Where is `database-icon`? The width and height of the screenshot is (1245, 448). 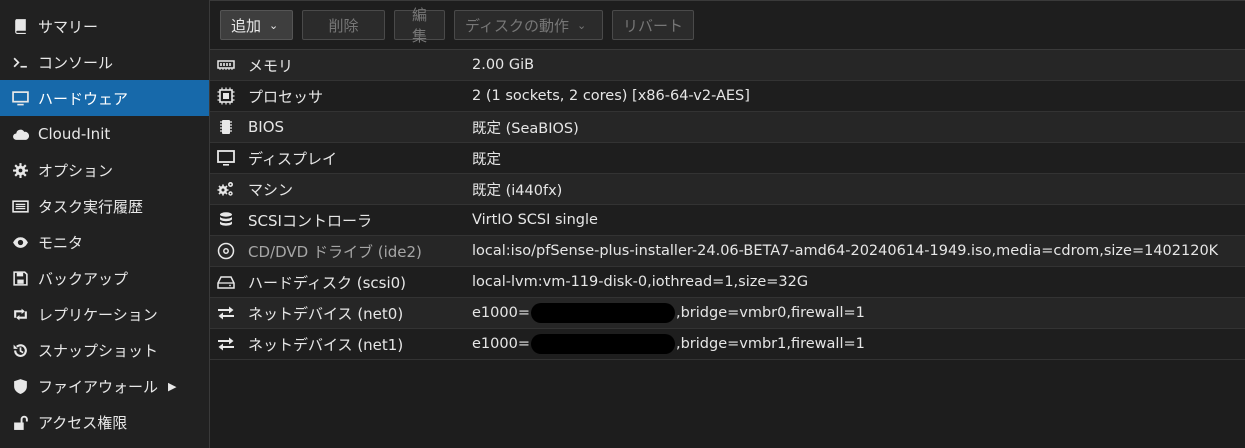 database-icon is located at coordinates (226, 220).